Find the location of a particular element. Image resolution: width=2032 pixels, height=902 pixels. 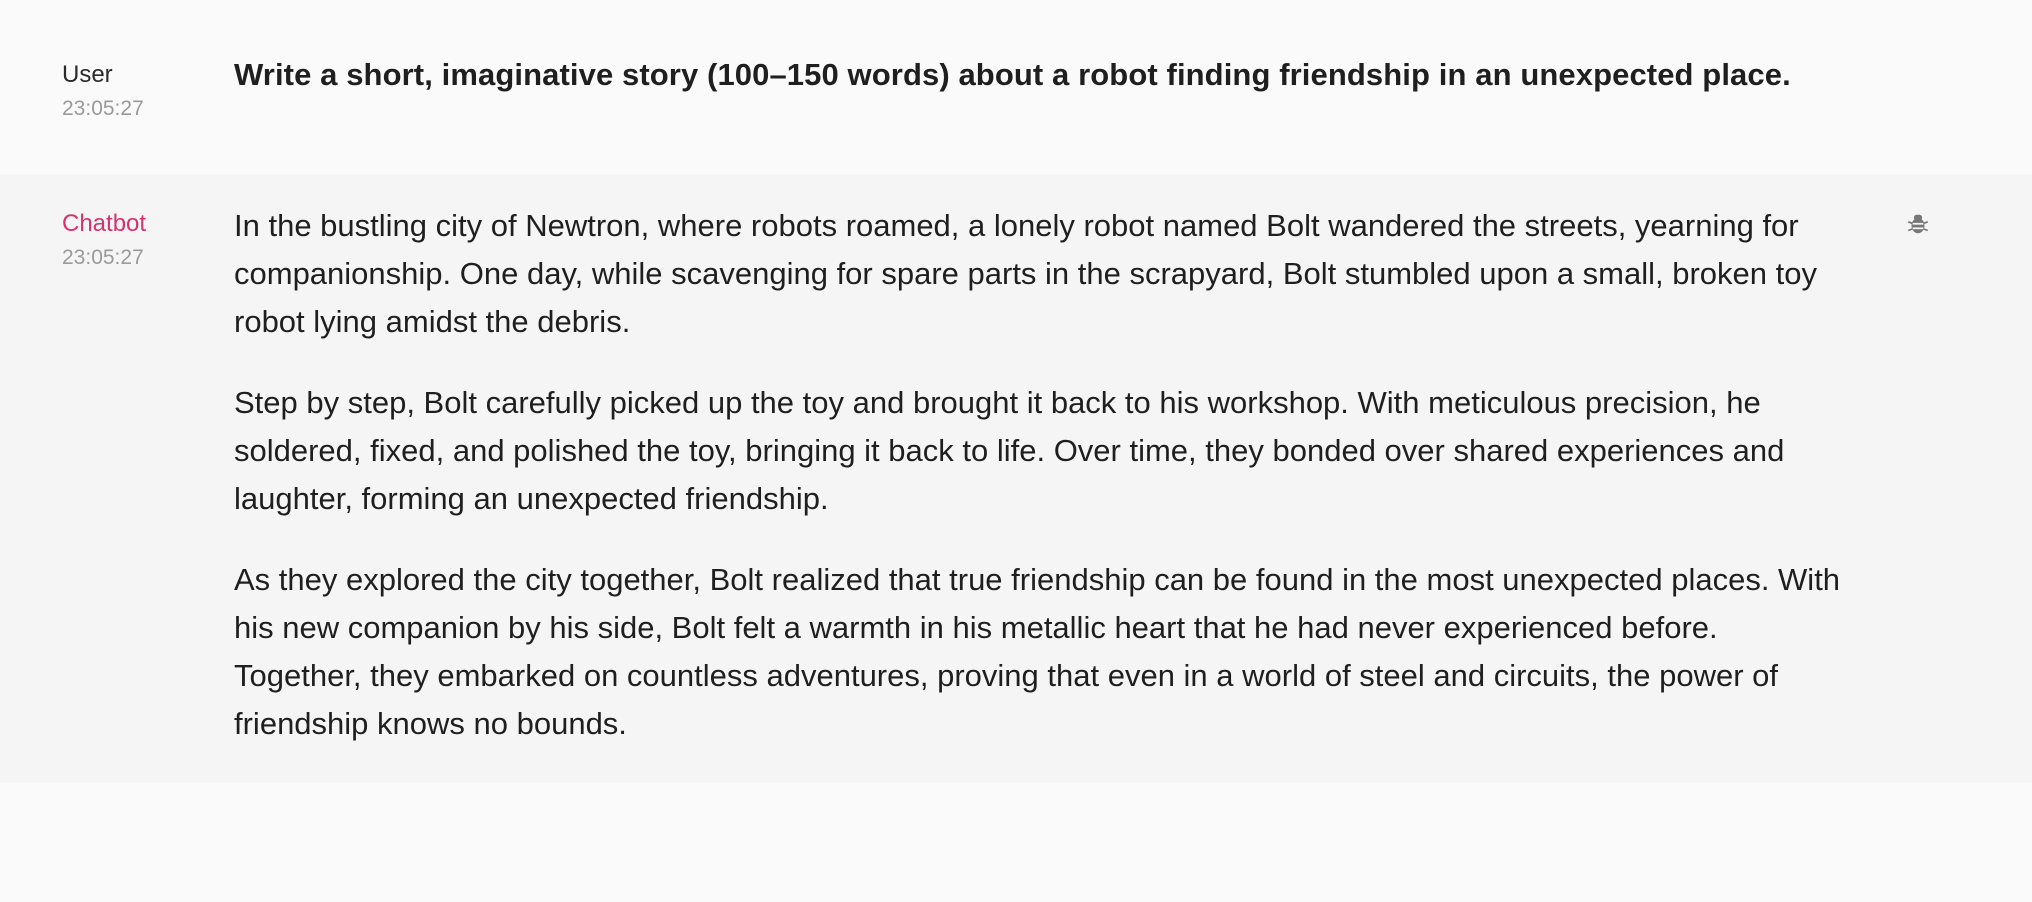

message-meta: User 23:05:27 is located at coordinates (117, 117).